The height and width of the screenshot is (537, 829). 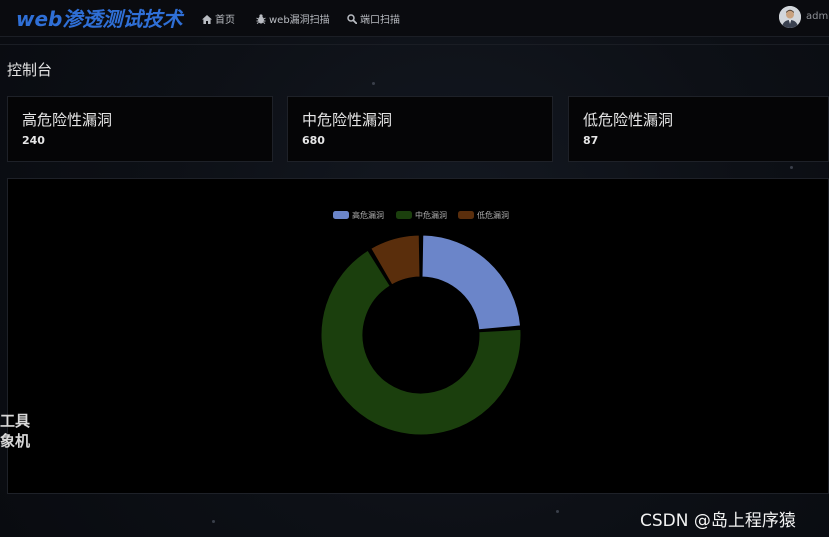 What do you see at coordinates (380, 20) in the screenshot?
I see `nav-item-label: 端口扫描` at bounding box center [380, 20].